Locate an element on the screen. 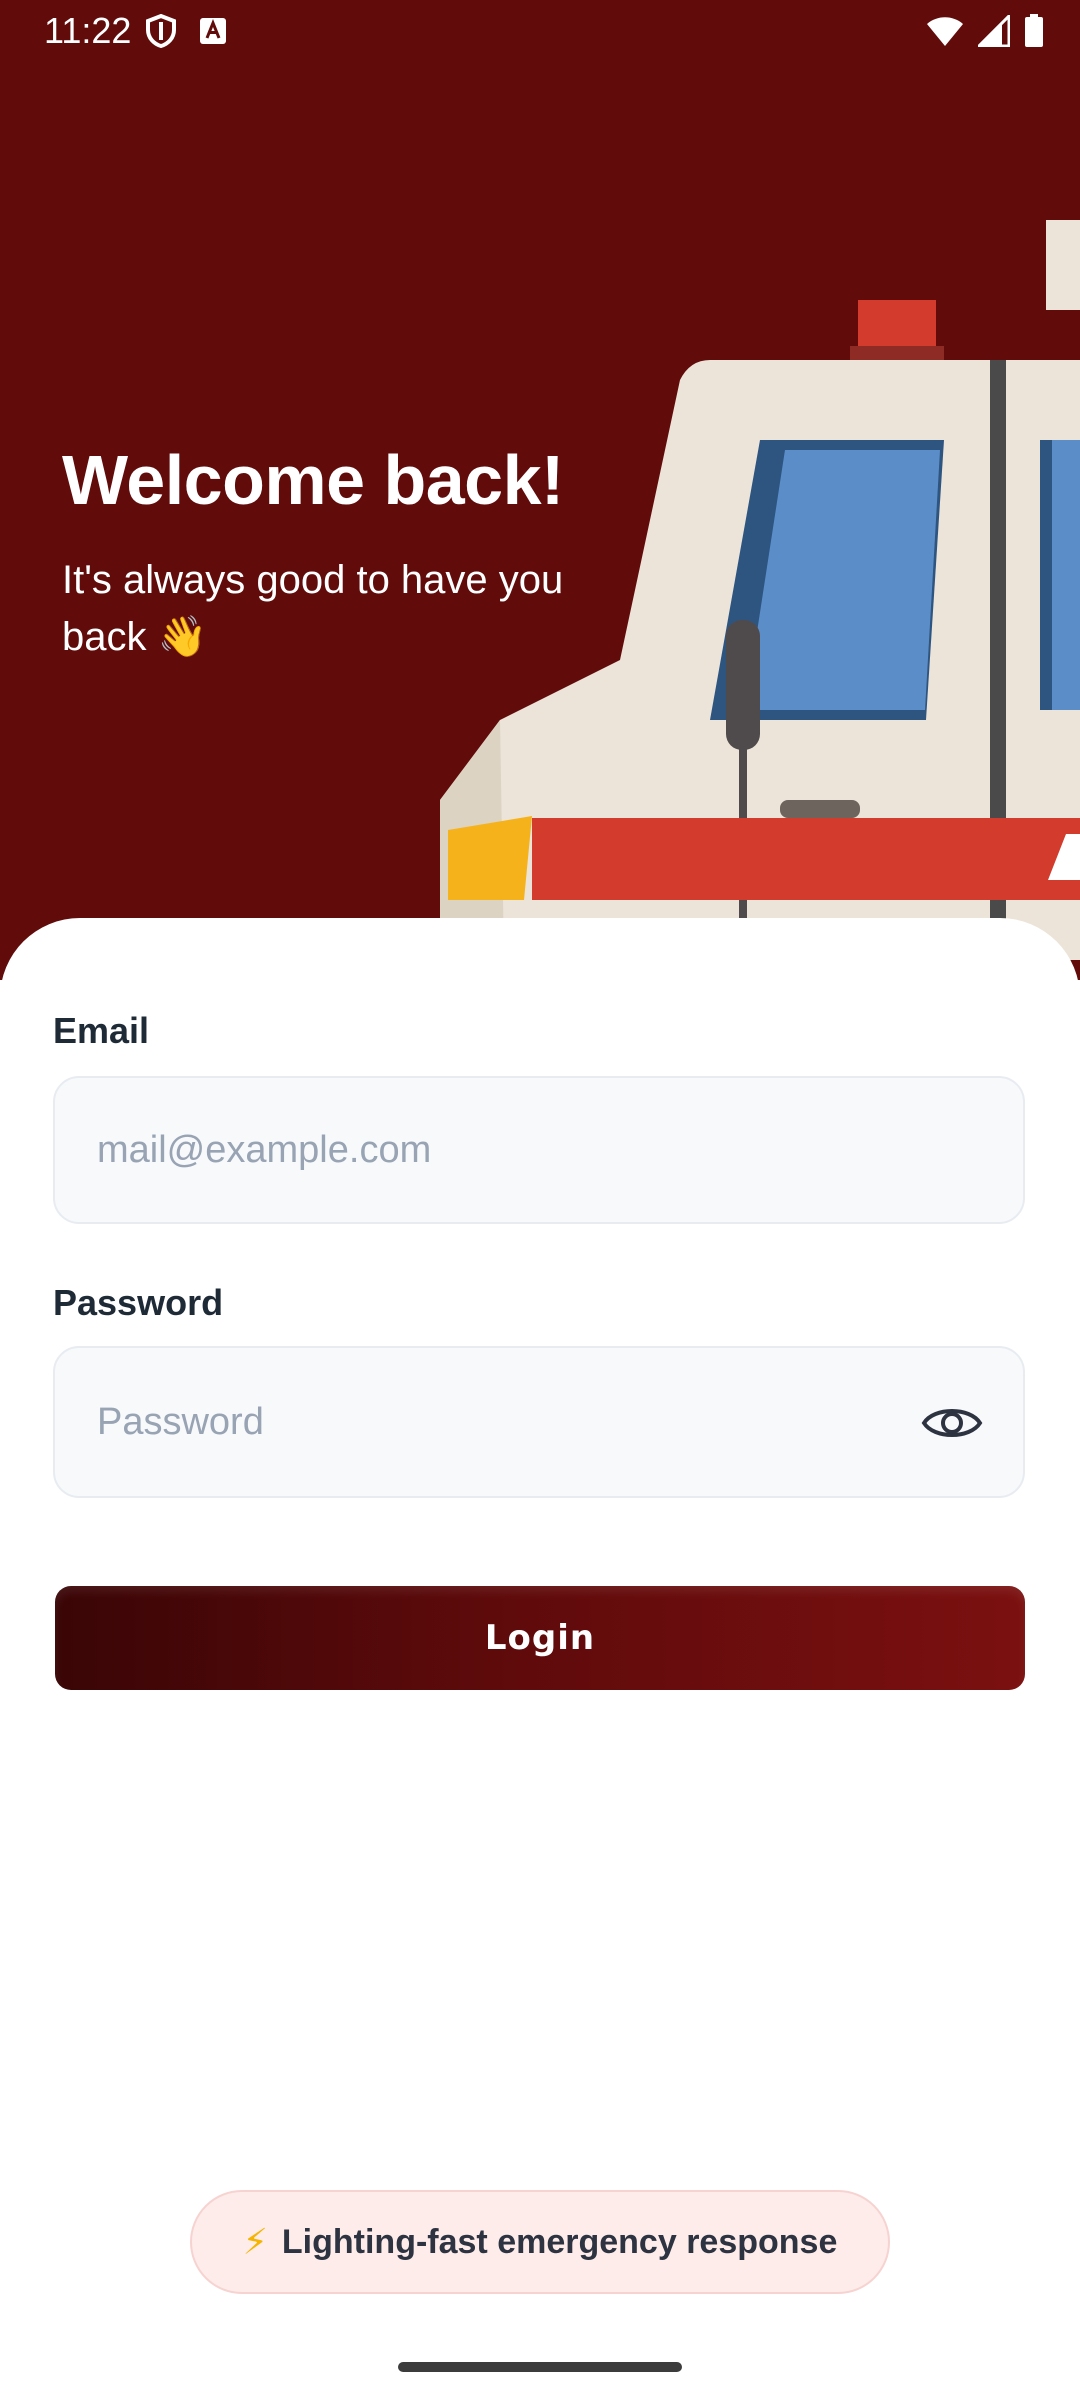  feature-text: Lighting-fast emergency response is located at coordinates (559, 2241).